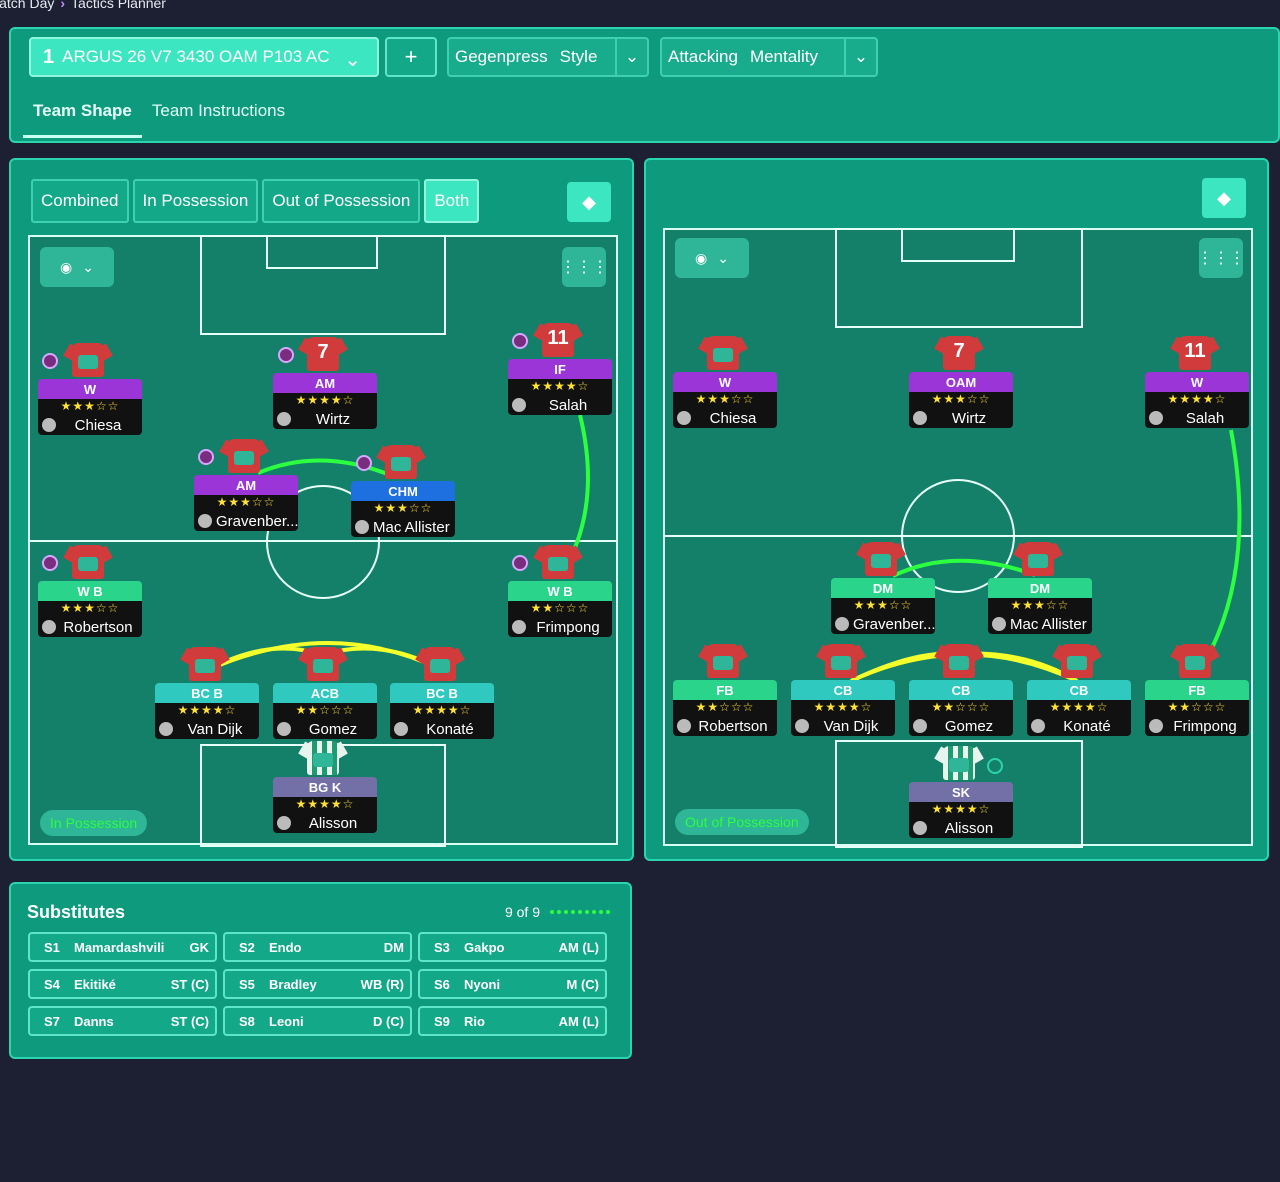 The image size is (1280, 1182). Describe the element at coordinates (961, 792) in the screenshot. I see `player-card-alisson: SK ★★★★☆ Alisson` at that location.